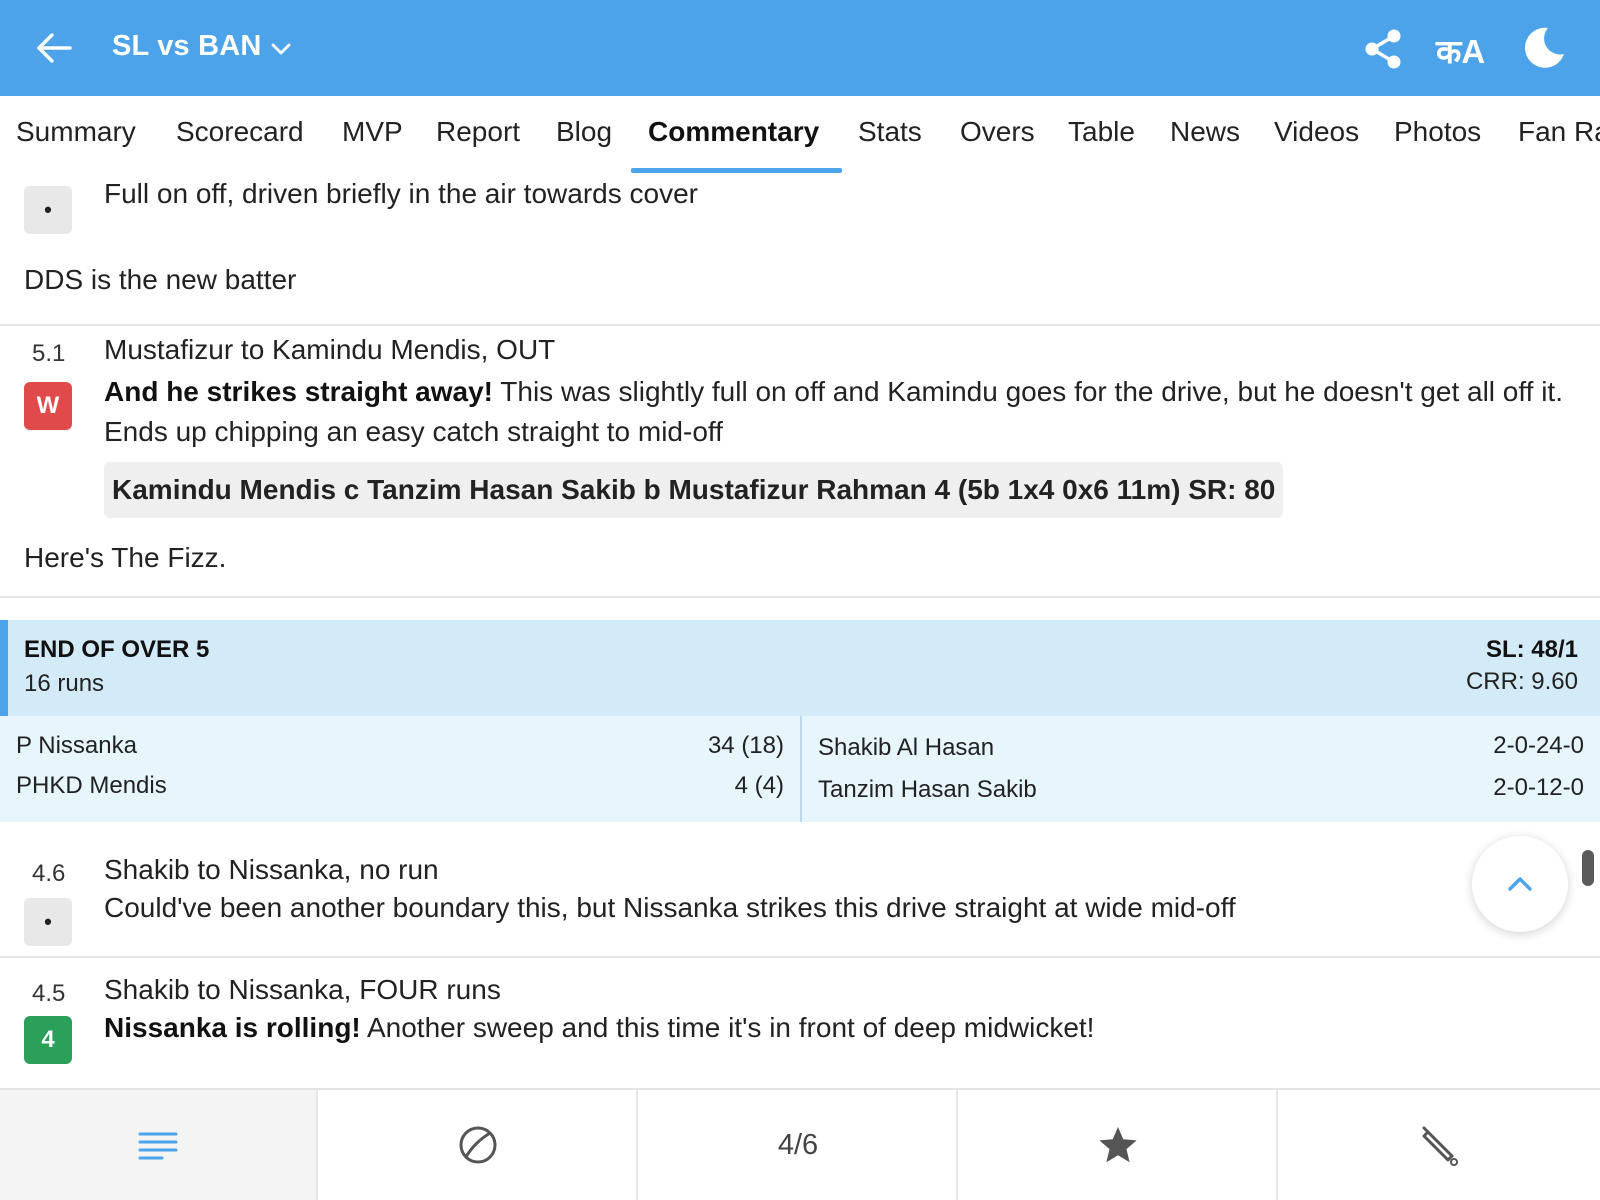 The width and height of the screenshot is (1600, 1200). What do you see at coordinates (800, 668) in the screenshot?
I see `end-of-over-header: END OF OVER 5 16 runs SL: 48/1 CRR: 9.60` at bounding box center [800, 668].